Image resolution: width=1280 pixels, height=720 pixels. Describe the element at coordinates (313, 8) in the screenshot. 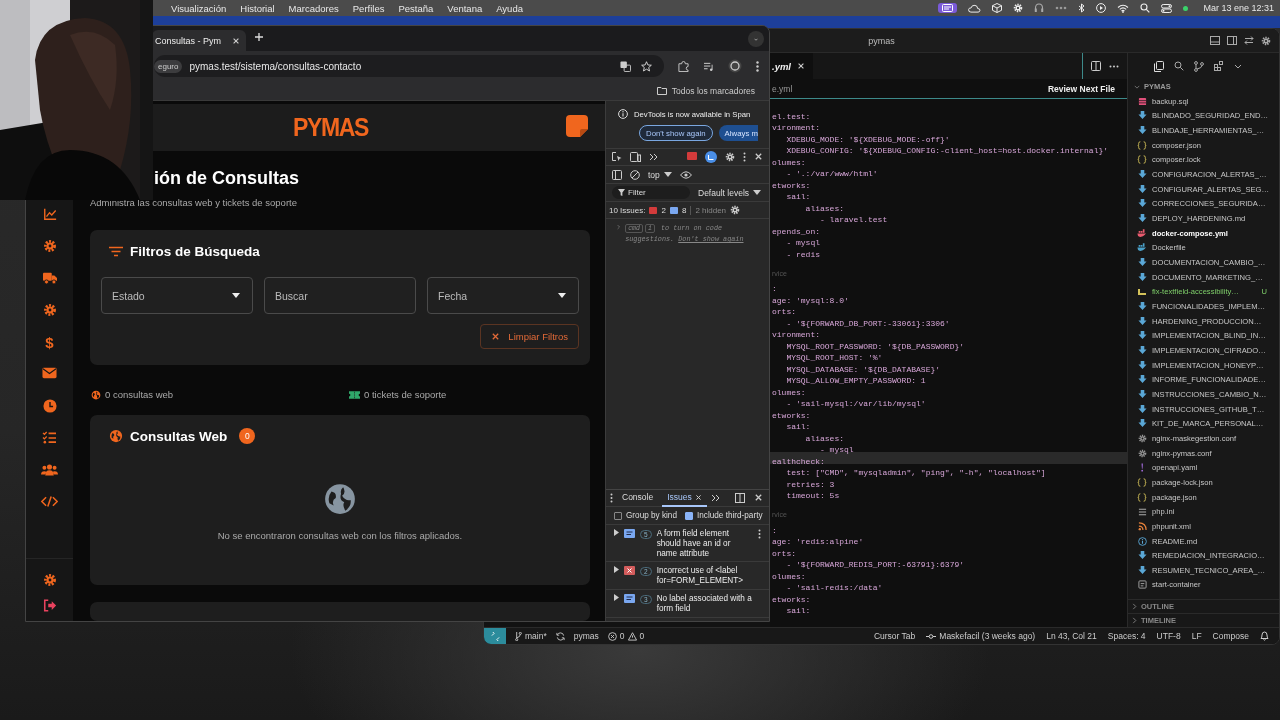

I see `menu-item: Marcadores` at that location.